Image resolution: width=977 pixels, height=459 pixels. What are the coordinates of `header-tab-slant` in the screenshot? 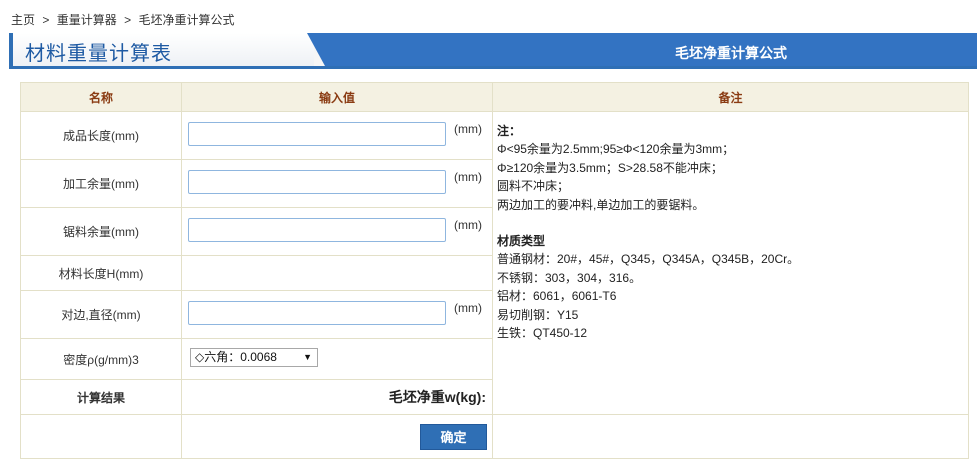 It's located at (316, 49).